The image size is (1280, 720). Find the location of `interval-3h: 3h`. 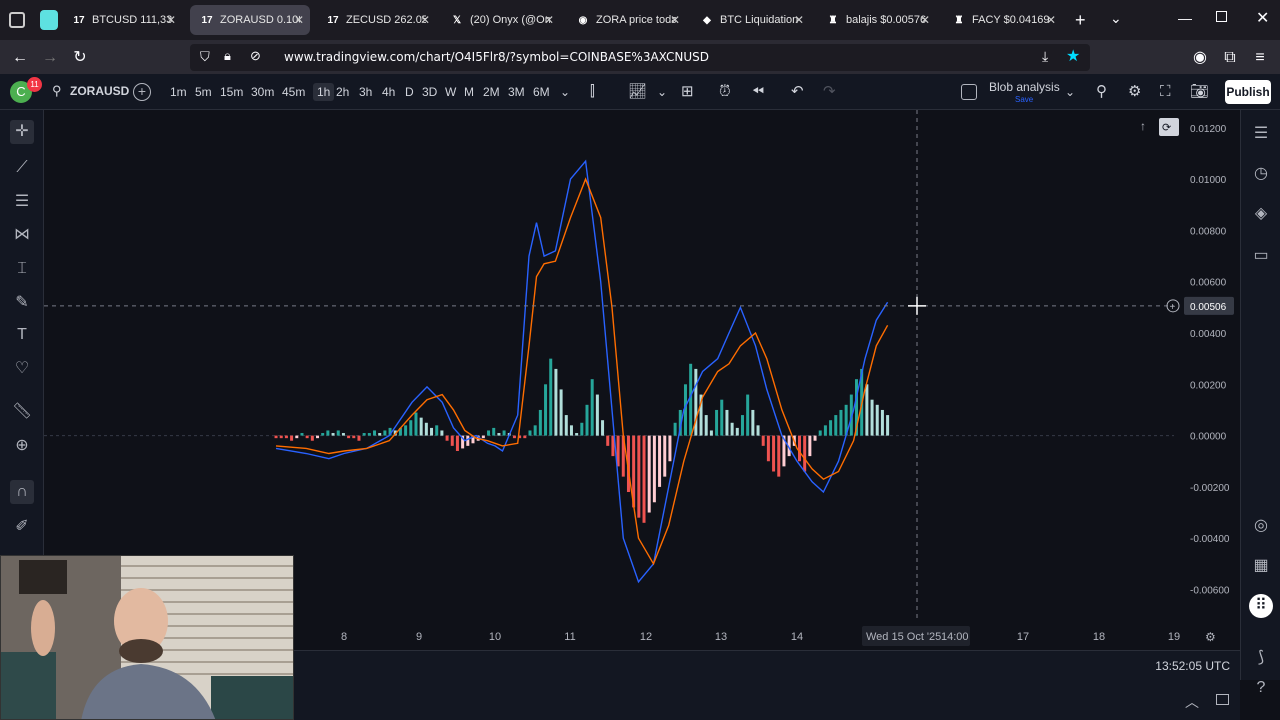

interval-3h: 3h is located at coordinates (365, 92).